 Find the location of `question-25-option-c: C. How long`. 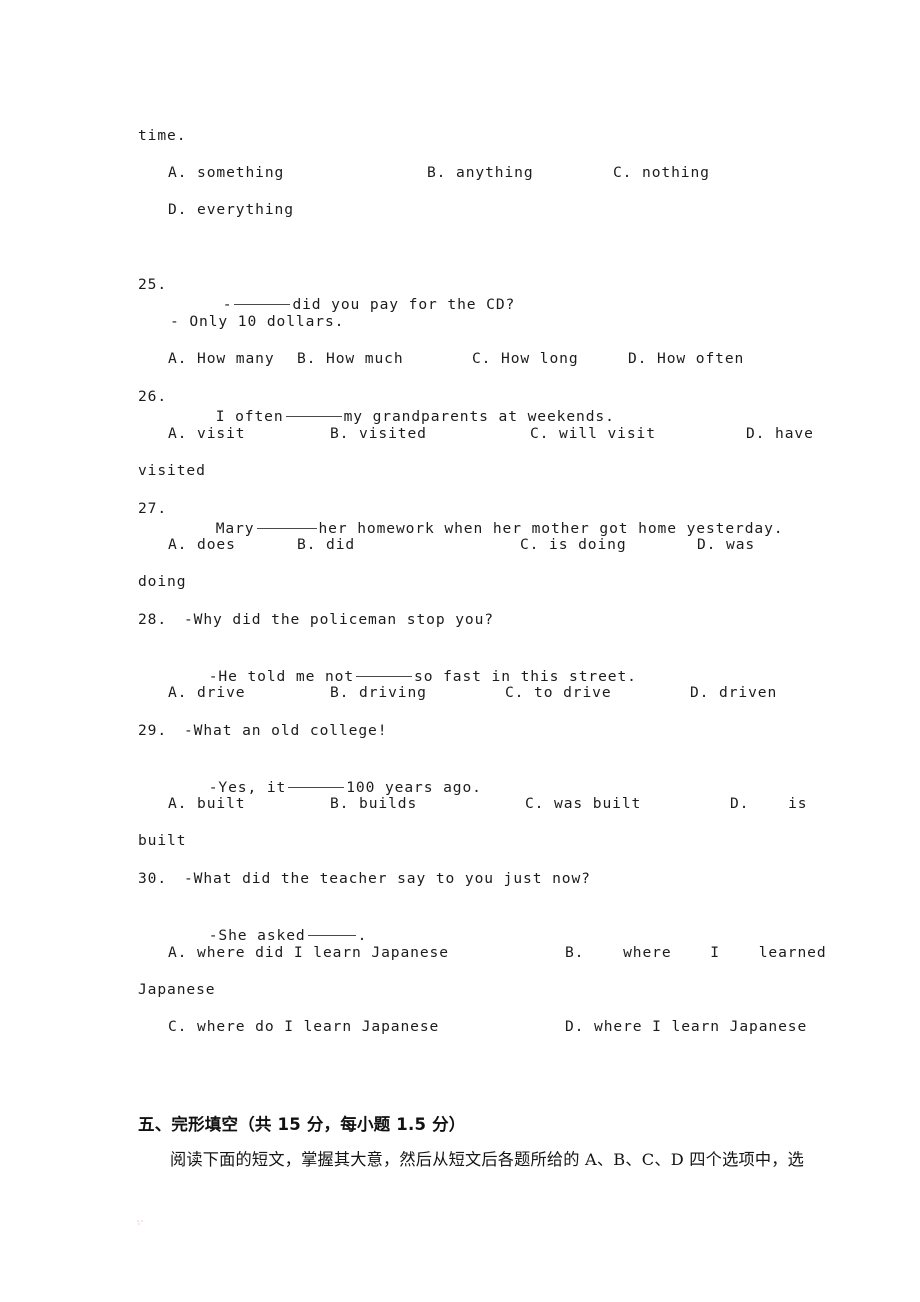

question-25-option-c: C. How long is located at coordinates (525, 358).